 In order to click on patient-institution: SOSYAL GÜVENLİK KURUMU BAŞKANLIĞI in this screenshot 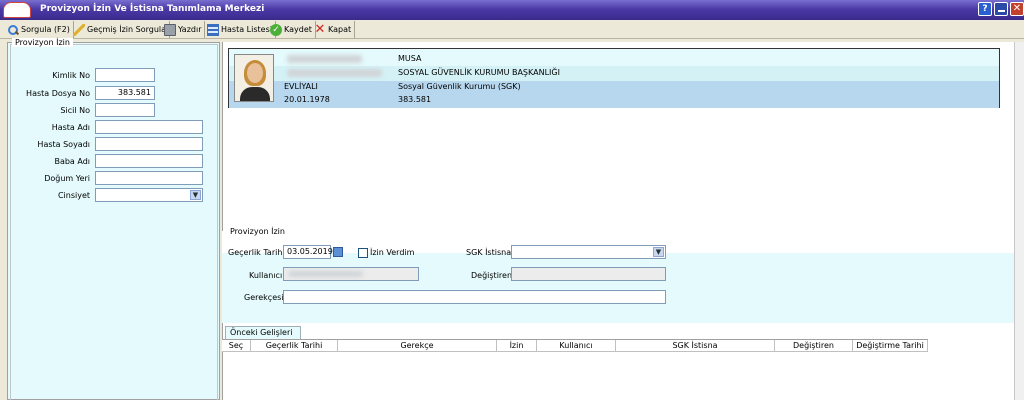, I will do `click(479, 72)`.